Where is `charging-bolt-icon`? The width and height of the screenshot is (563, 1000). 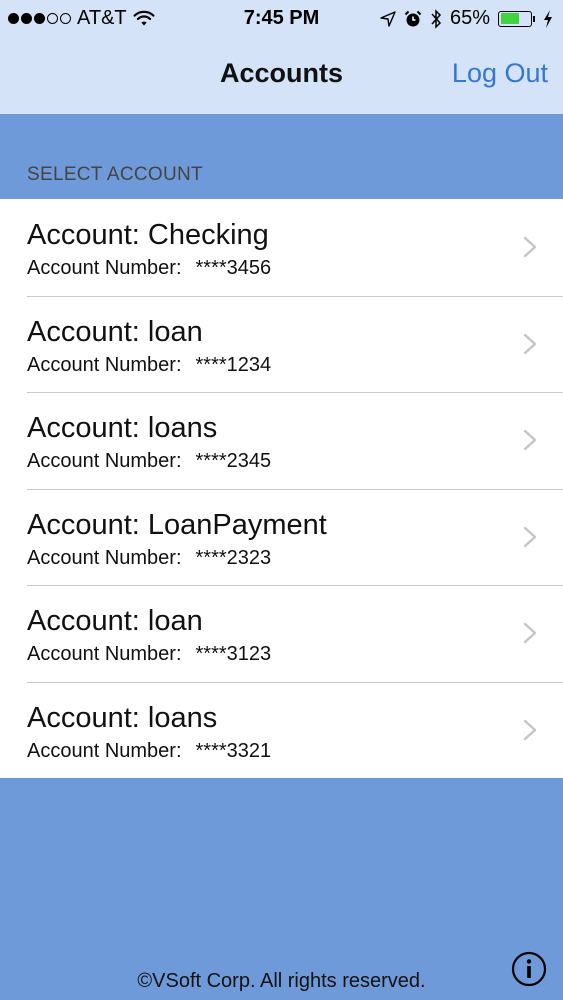 charging-bolt-icon is located at coordinates (548, 18).